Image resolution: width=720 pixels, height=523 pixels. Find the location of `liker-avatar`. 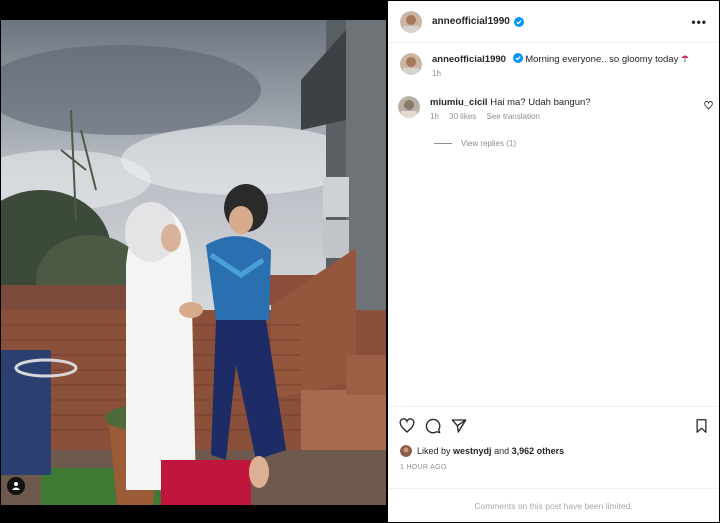

liker-avatar is located at coordinates (406, 451).